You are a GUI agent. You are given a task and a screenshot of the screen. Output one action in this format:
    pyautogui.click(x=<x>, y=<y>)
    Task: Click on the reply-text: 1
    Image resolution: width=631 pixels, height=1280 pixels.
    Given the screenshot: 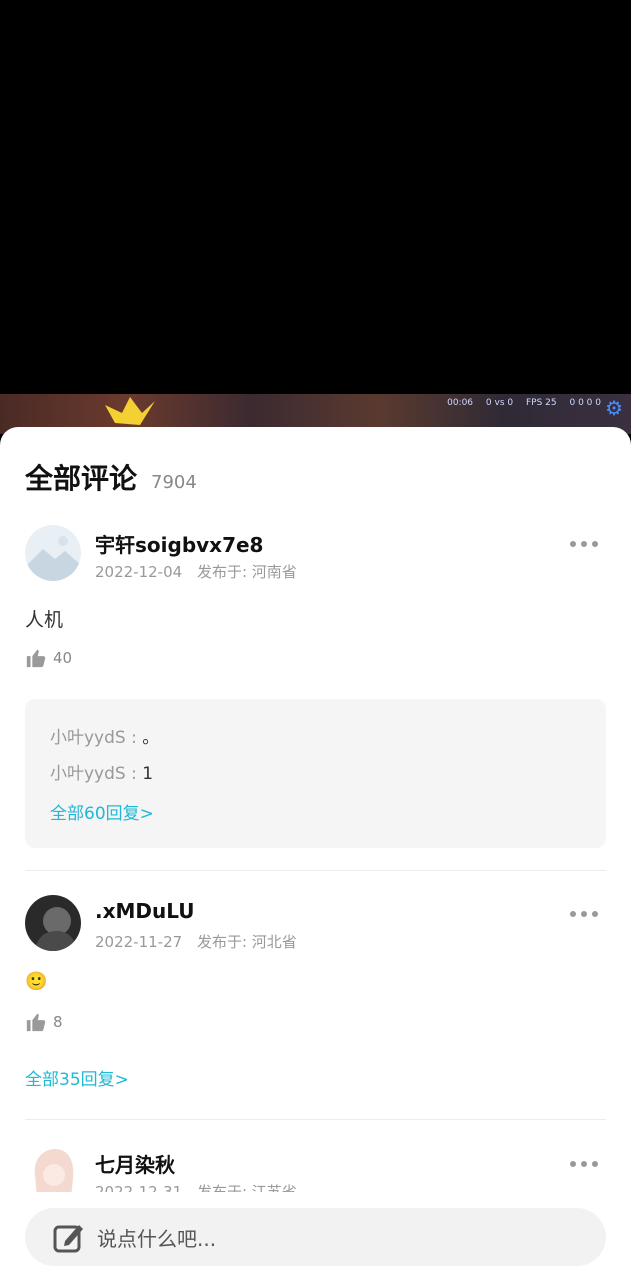 What is the action you would take?
    pyautogui.click(x=148, y=774)
    